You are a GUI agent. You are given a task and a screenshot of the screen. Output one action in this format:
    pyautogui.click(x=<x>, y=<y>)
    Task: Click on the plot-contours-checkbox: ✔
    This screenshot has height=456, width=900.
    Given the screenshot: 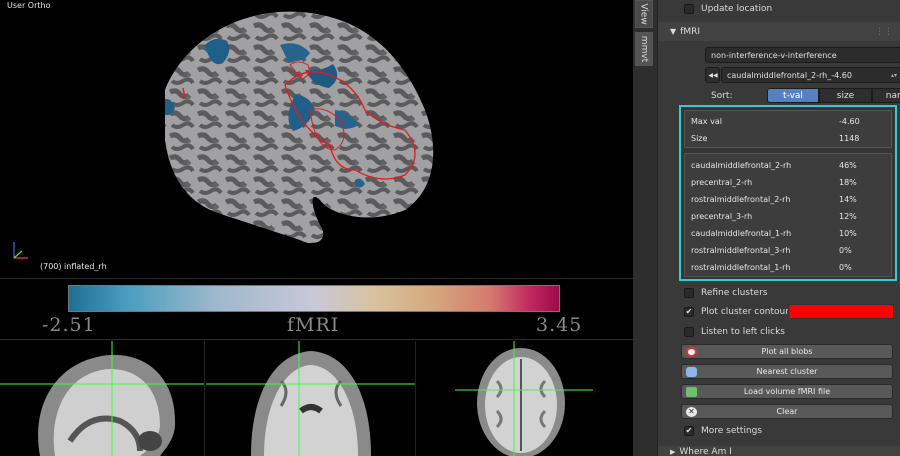 What is the action you would take?
    pyautogui.click(x=689, y=312)
    